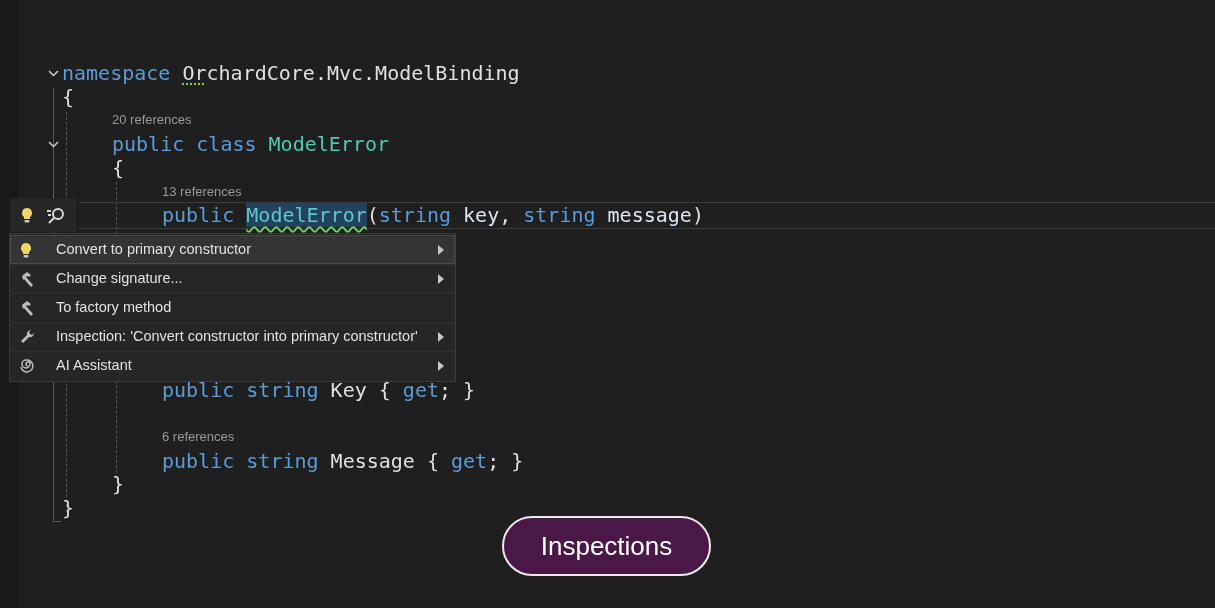  I want to click on spiral-icon, so click(28, 365).